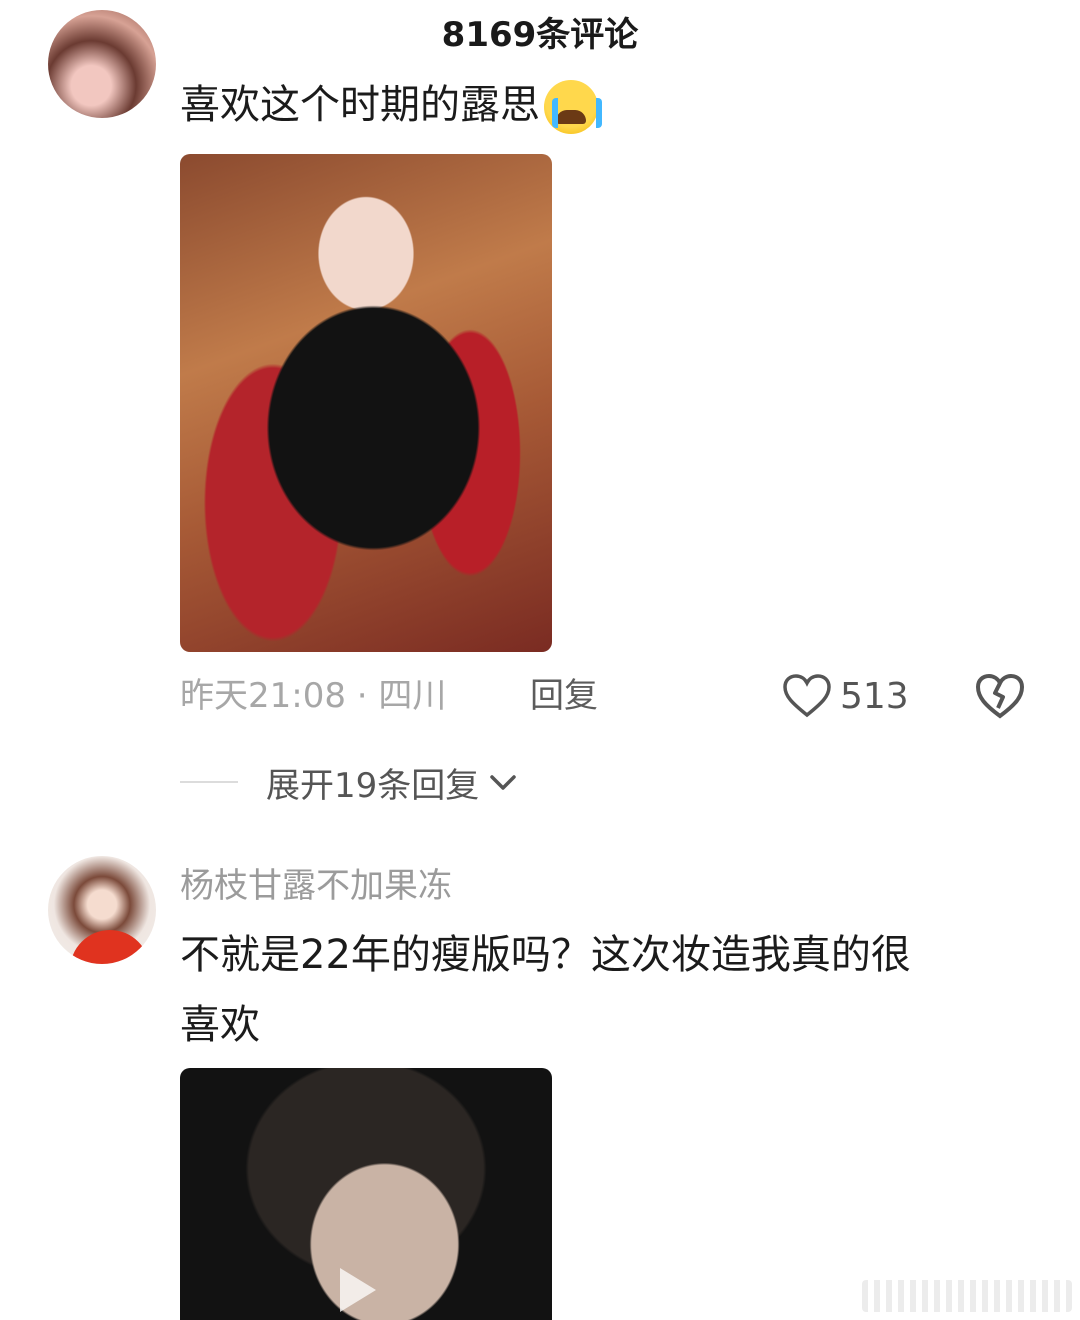 This screenshot has width=1080, height=1320. I want to click on comment-line: 不就是22年的瘦版吗？这次妆造我真的很, so click(545, 955).